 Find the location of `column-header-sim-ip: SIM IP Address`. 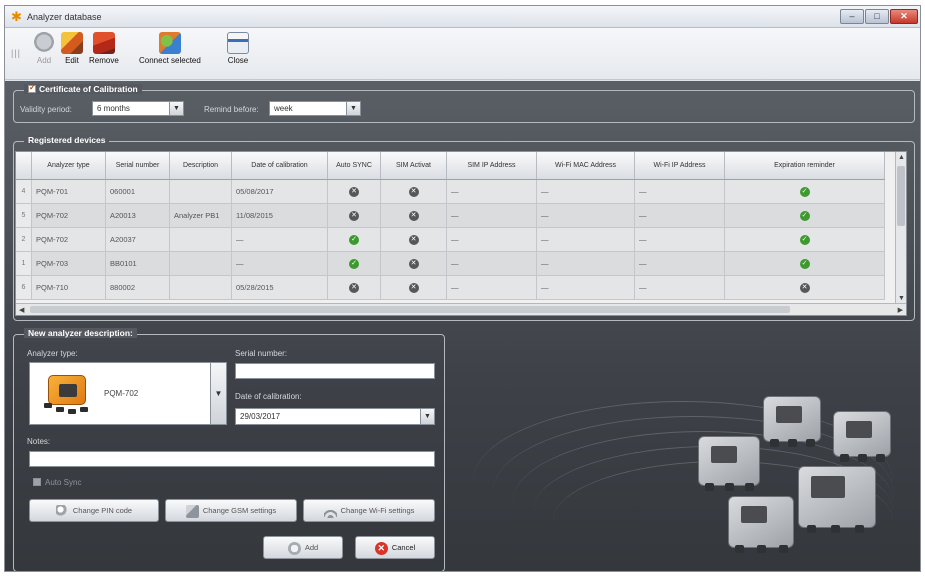

column-header-sim-ip: SIM IP Address is located at coordinates (492, 165).